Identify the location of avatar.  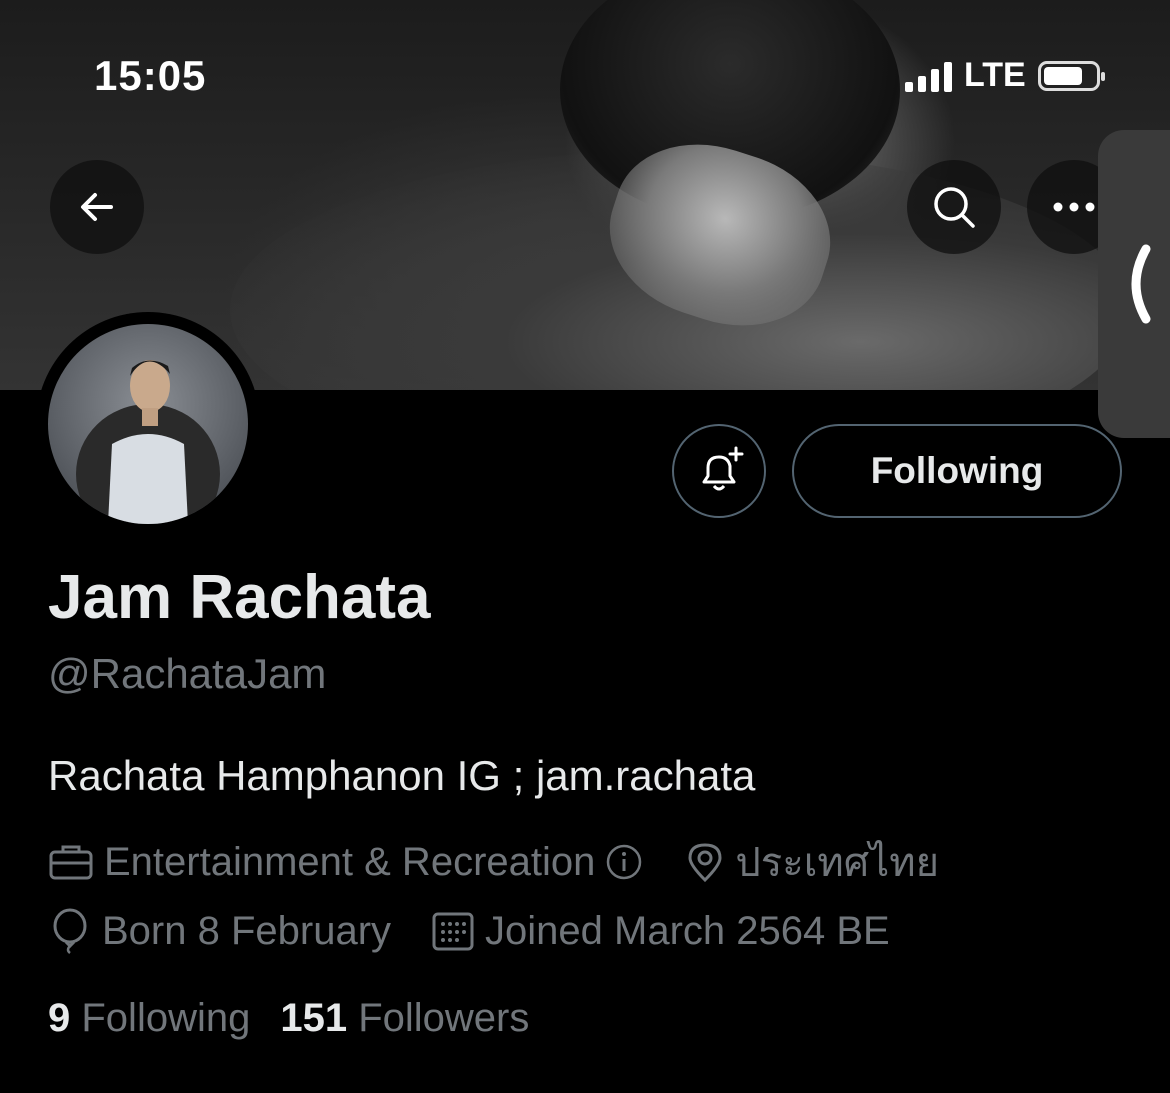
(148, 424).